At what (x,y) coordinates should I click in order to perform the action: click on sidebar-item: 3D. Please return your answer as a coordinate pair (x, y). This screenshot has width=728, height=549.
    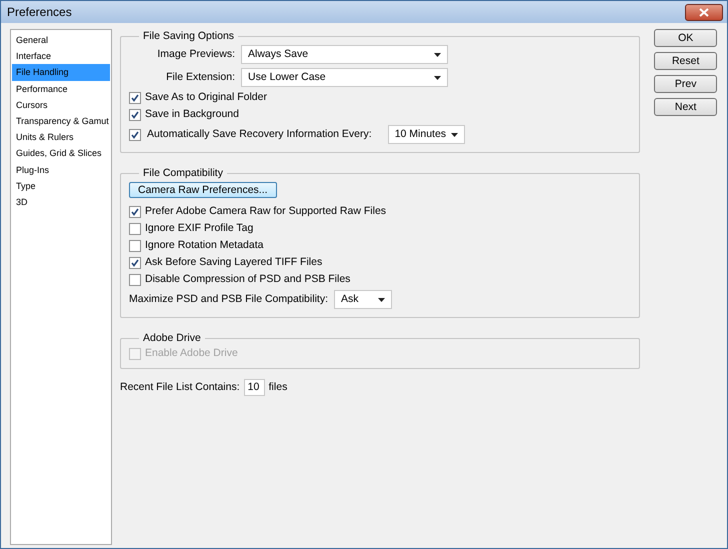
    Looking at the image, I should click on (61, 202).